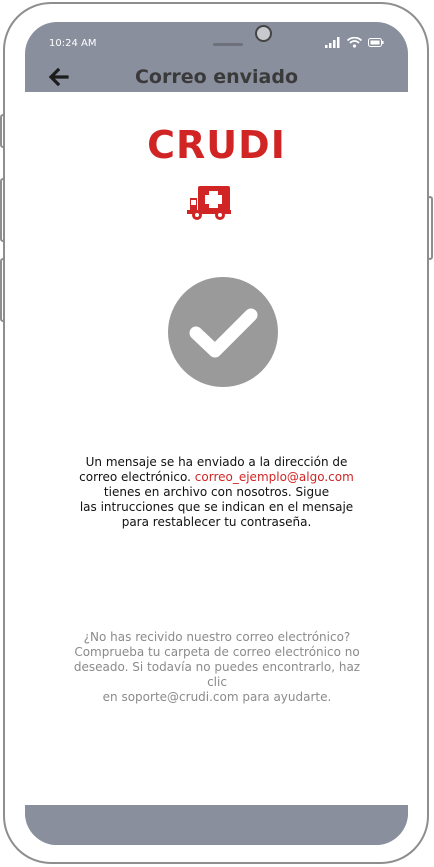  Describe the element at coordinates (216, 145) in the screenshot. I see `brand-name: CRUDI` at that location.